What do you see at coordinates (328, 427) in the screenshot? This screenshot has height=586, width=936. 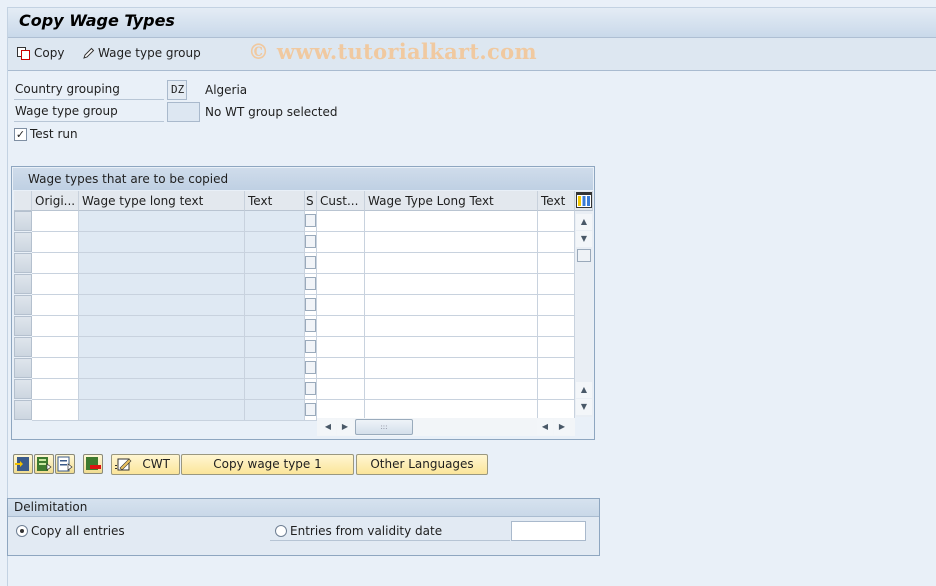 I see `scroll-left-button: ◀` at bounding box center [328, 427].